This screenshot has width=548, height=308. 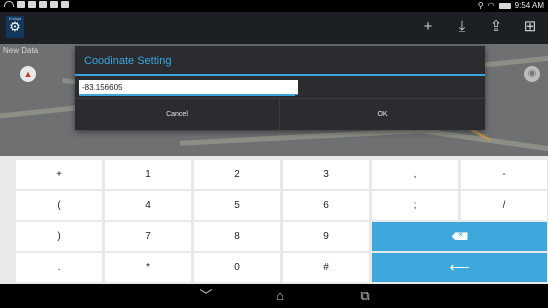 I want to click on gear-icon: ⚙, so click(x=15, y=26).